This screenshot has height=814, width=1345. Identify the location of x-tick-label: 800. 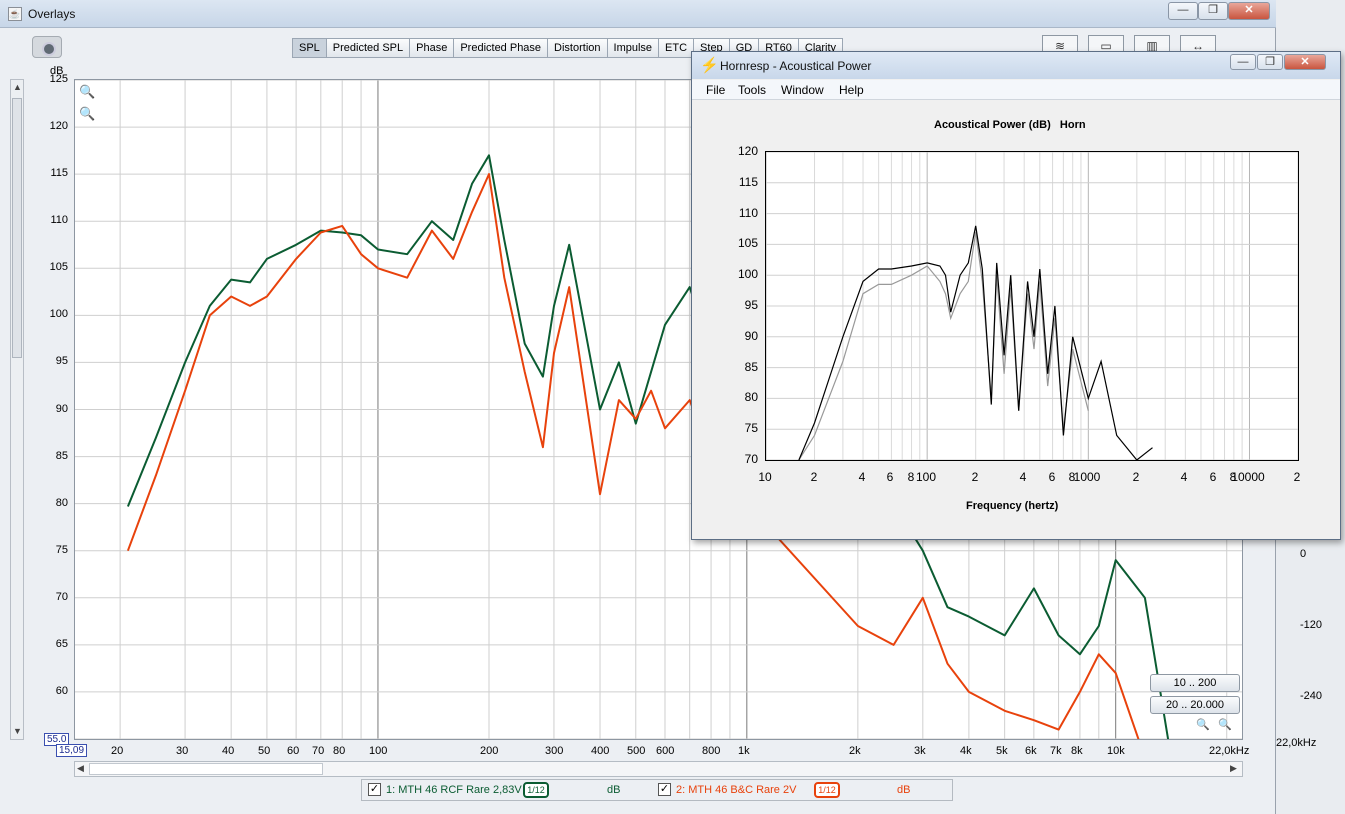
(711, 751).